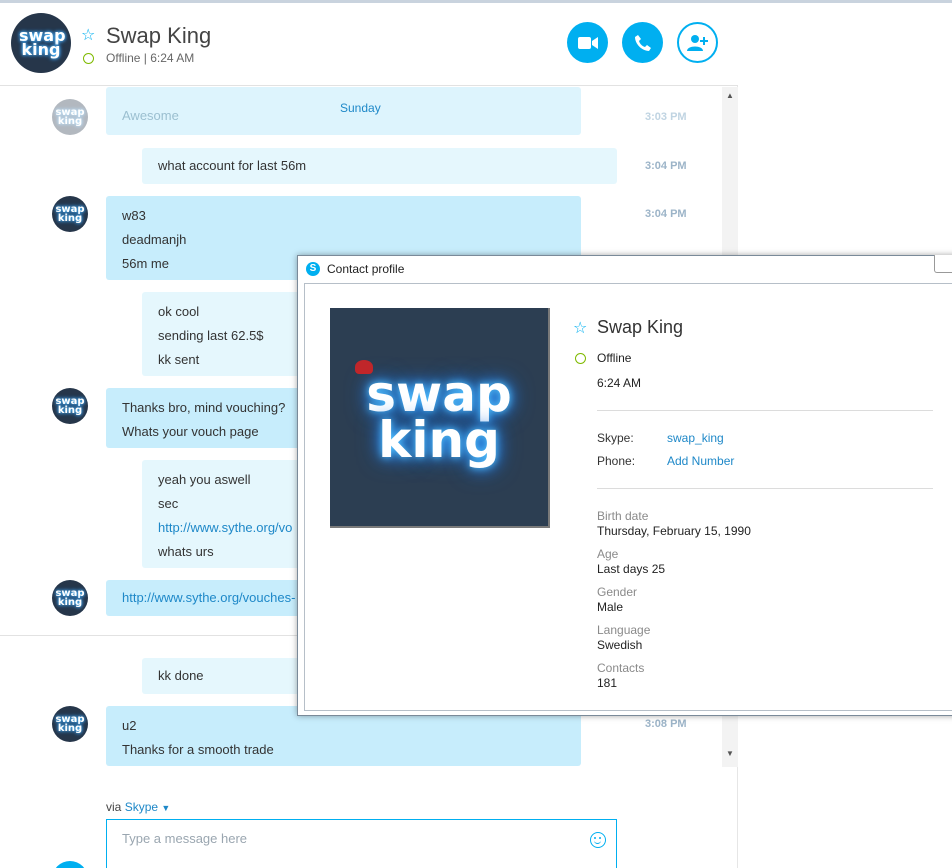 The width and height of the screenshot is (952, 868). What do you see at coordinates (141, 807) in the screenshot?
I see `service-selector: Skype` at bounding box center [141, 807].